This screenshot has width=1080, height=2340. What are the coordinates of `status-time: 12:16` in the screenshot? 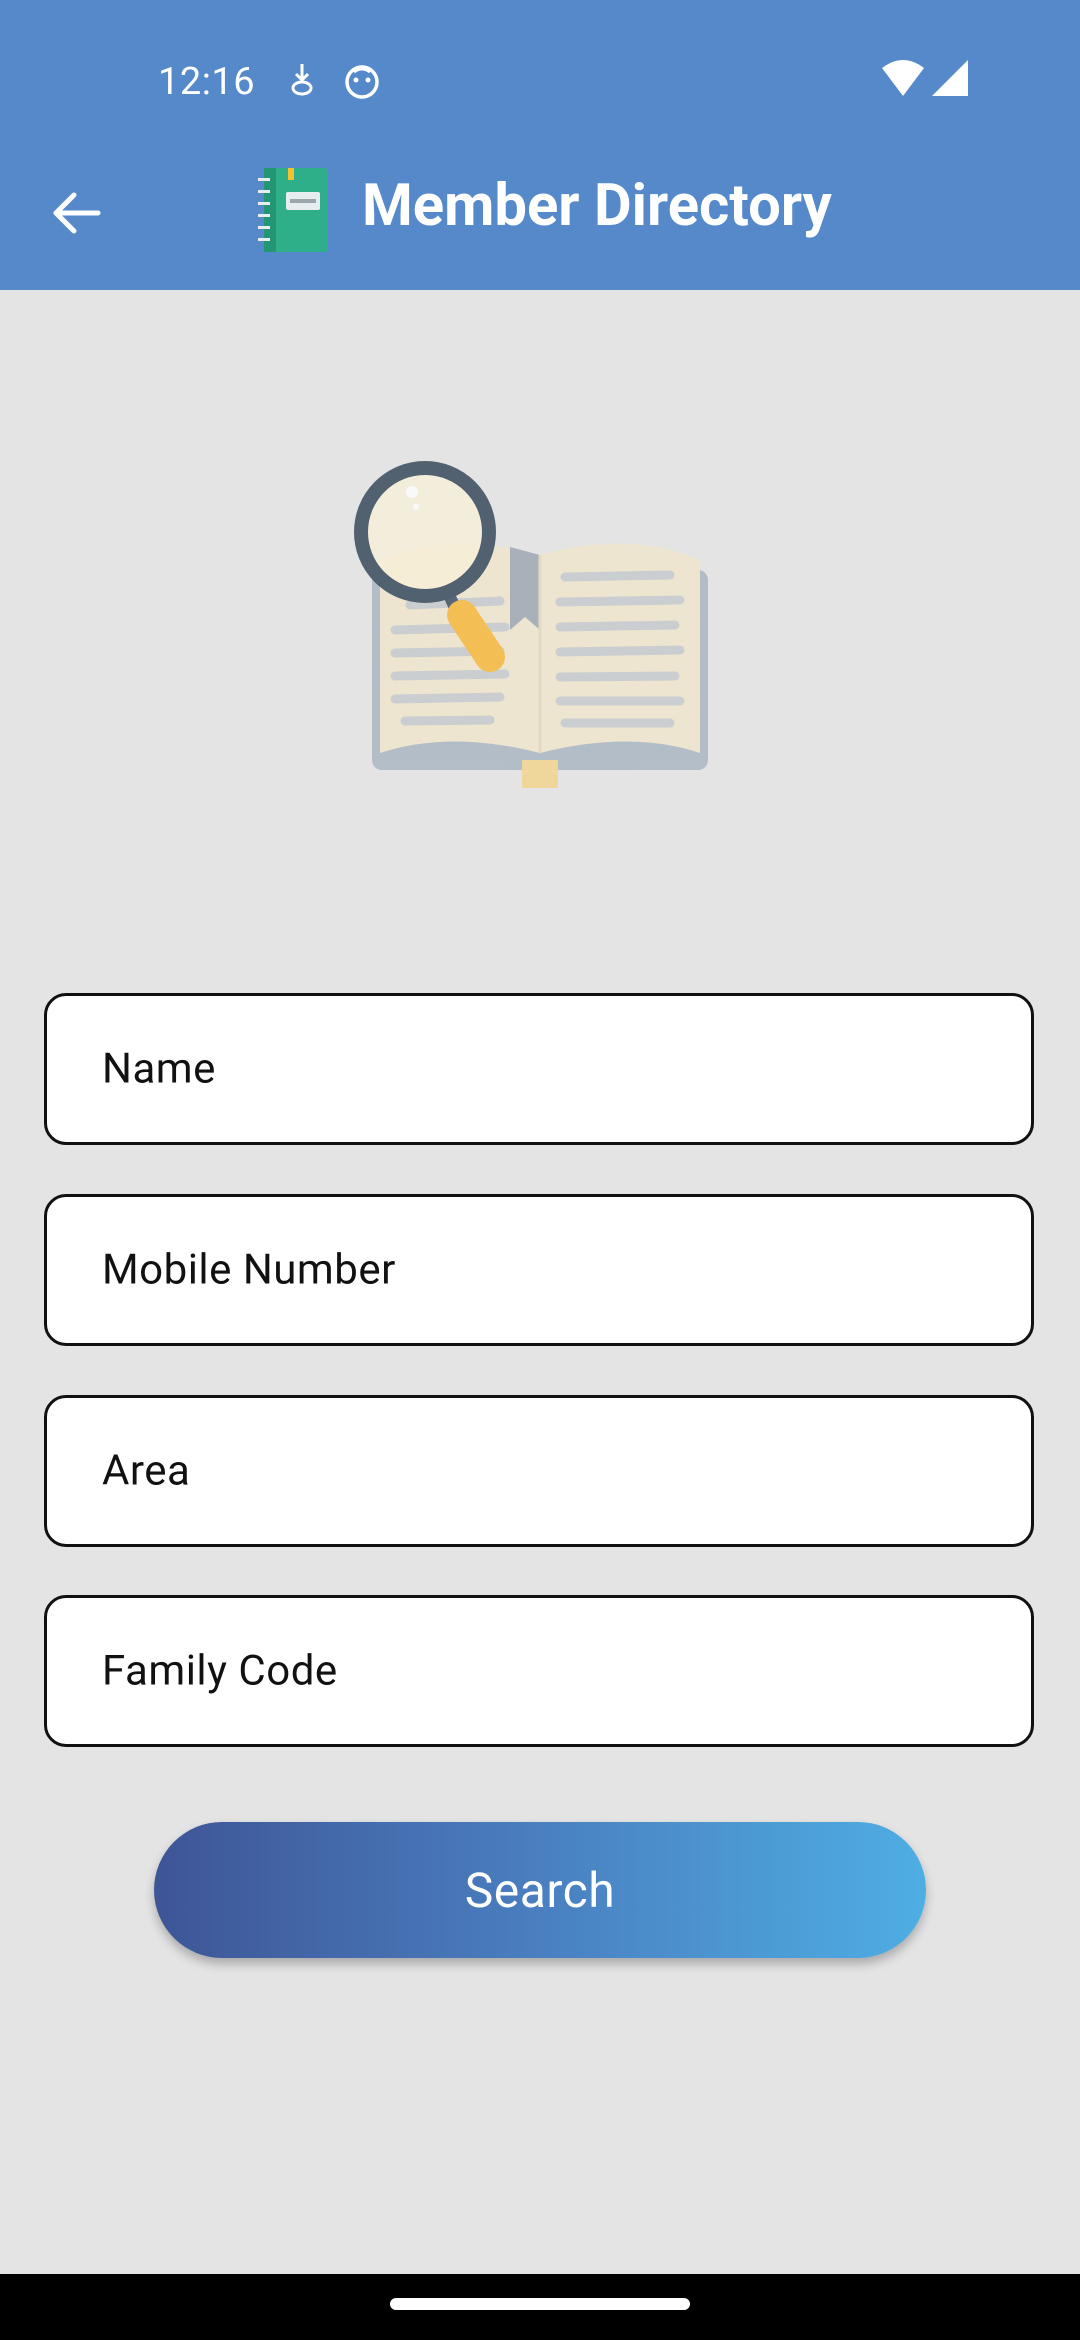 It's located at (207, 82).